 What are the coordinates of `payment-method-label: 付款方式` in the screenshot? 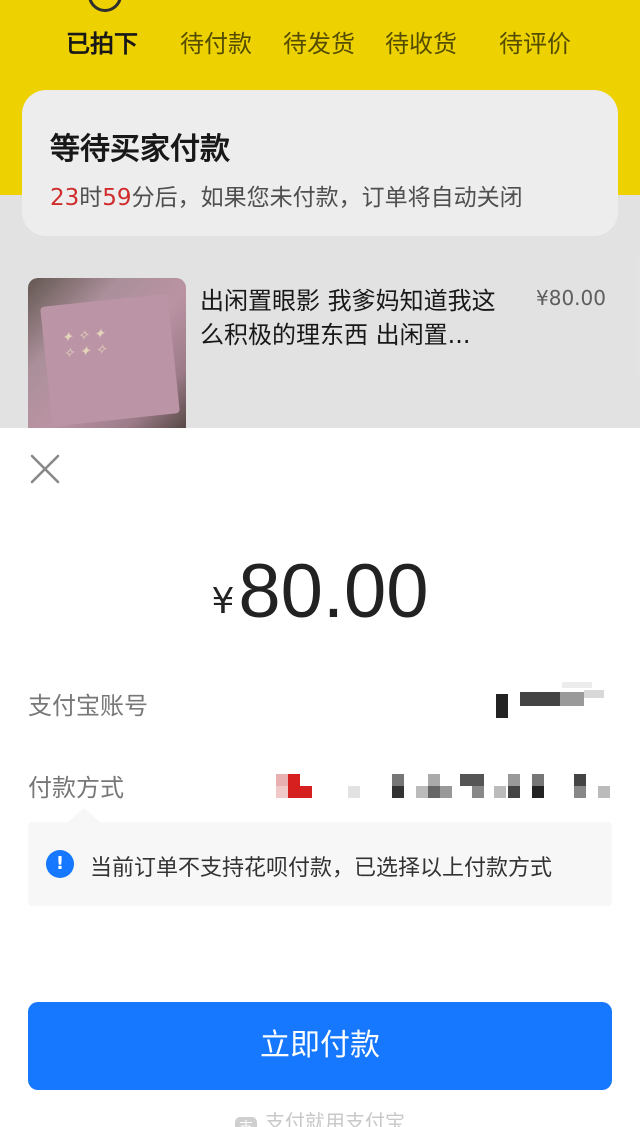 It's located at (76, 788).